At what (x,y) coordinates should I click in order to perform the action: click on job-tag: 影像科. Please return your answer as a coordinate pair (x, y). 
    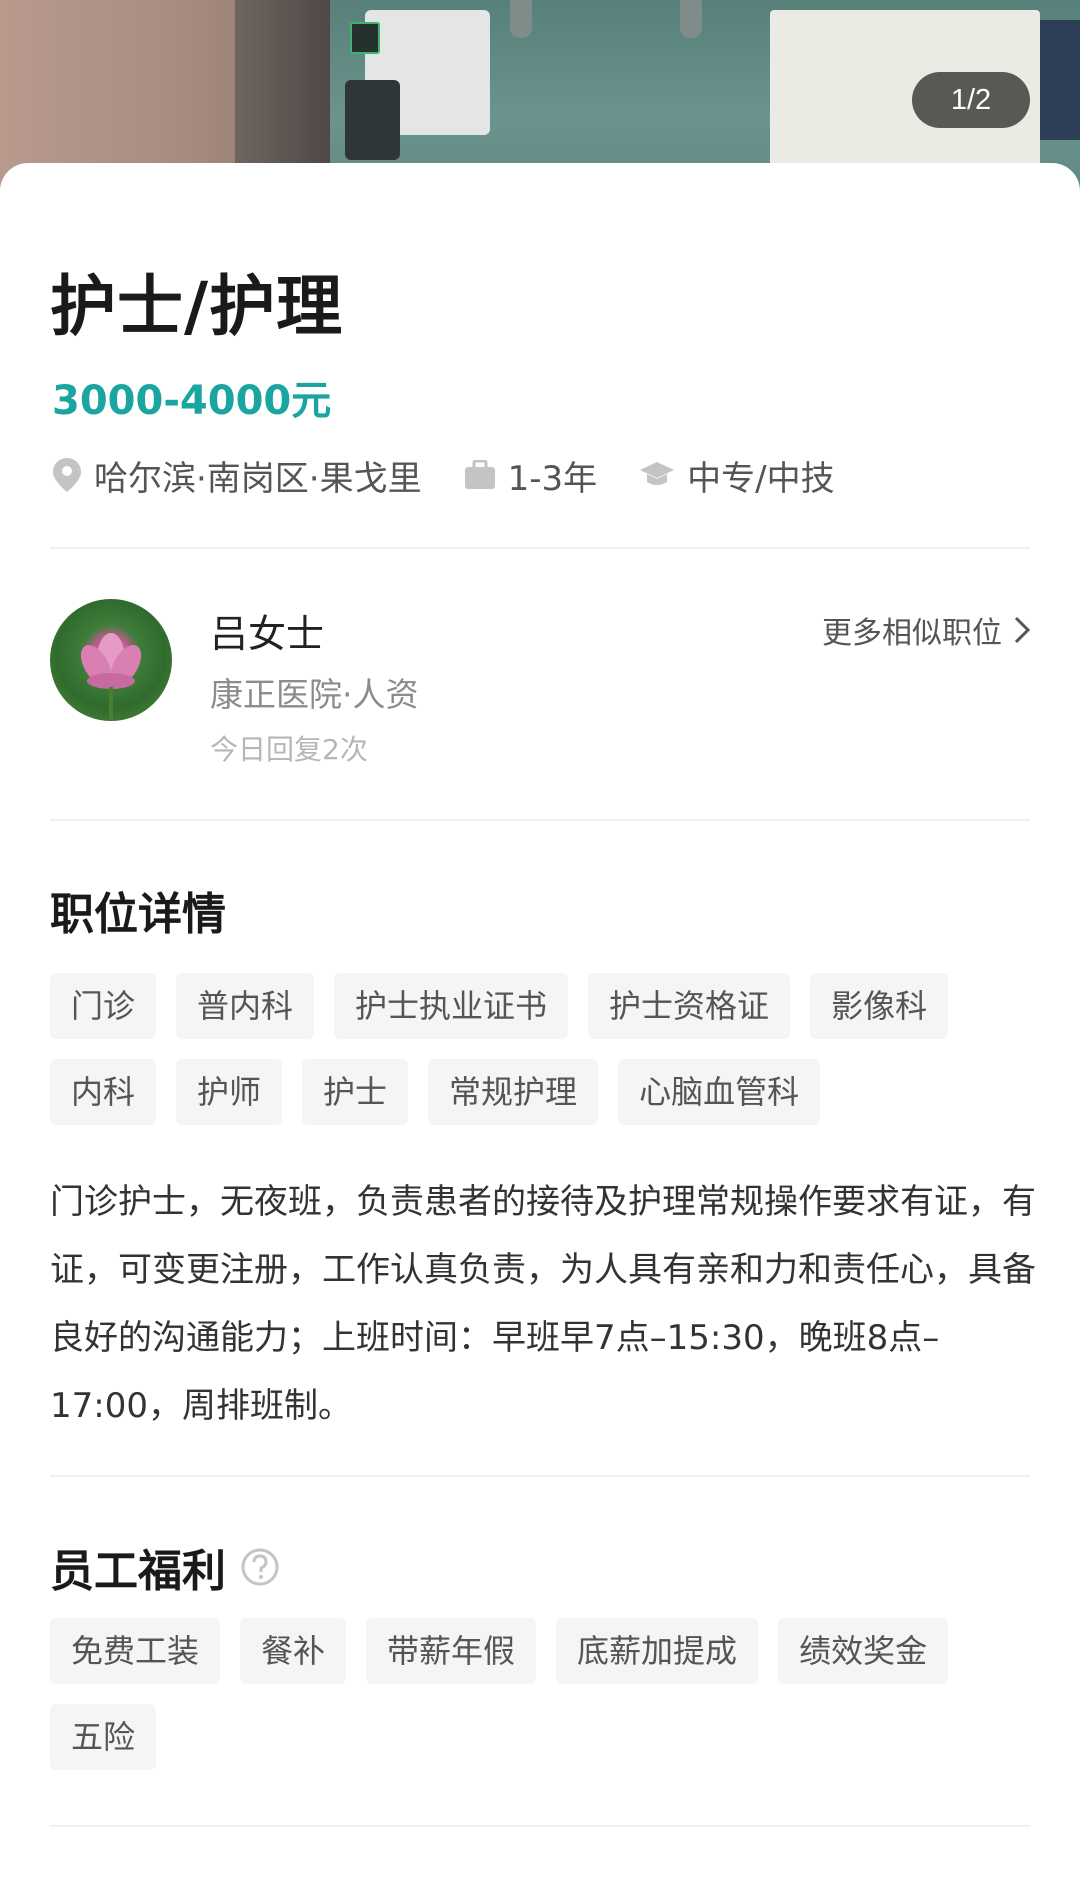
    Looking at the image, I should click on (879, 1006).